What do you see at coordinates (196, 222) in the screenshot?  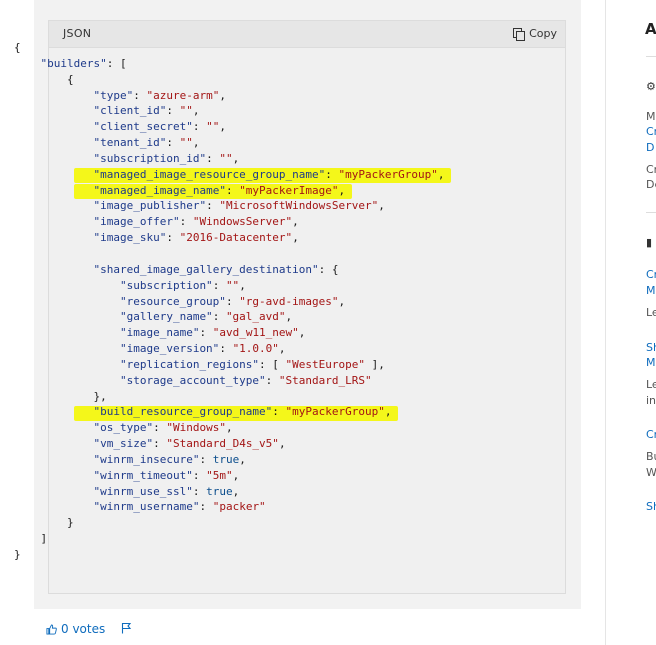 I see `code-line: "image_offer": "WindowsServer",` at bounding box center [196, 222].